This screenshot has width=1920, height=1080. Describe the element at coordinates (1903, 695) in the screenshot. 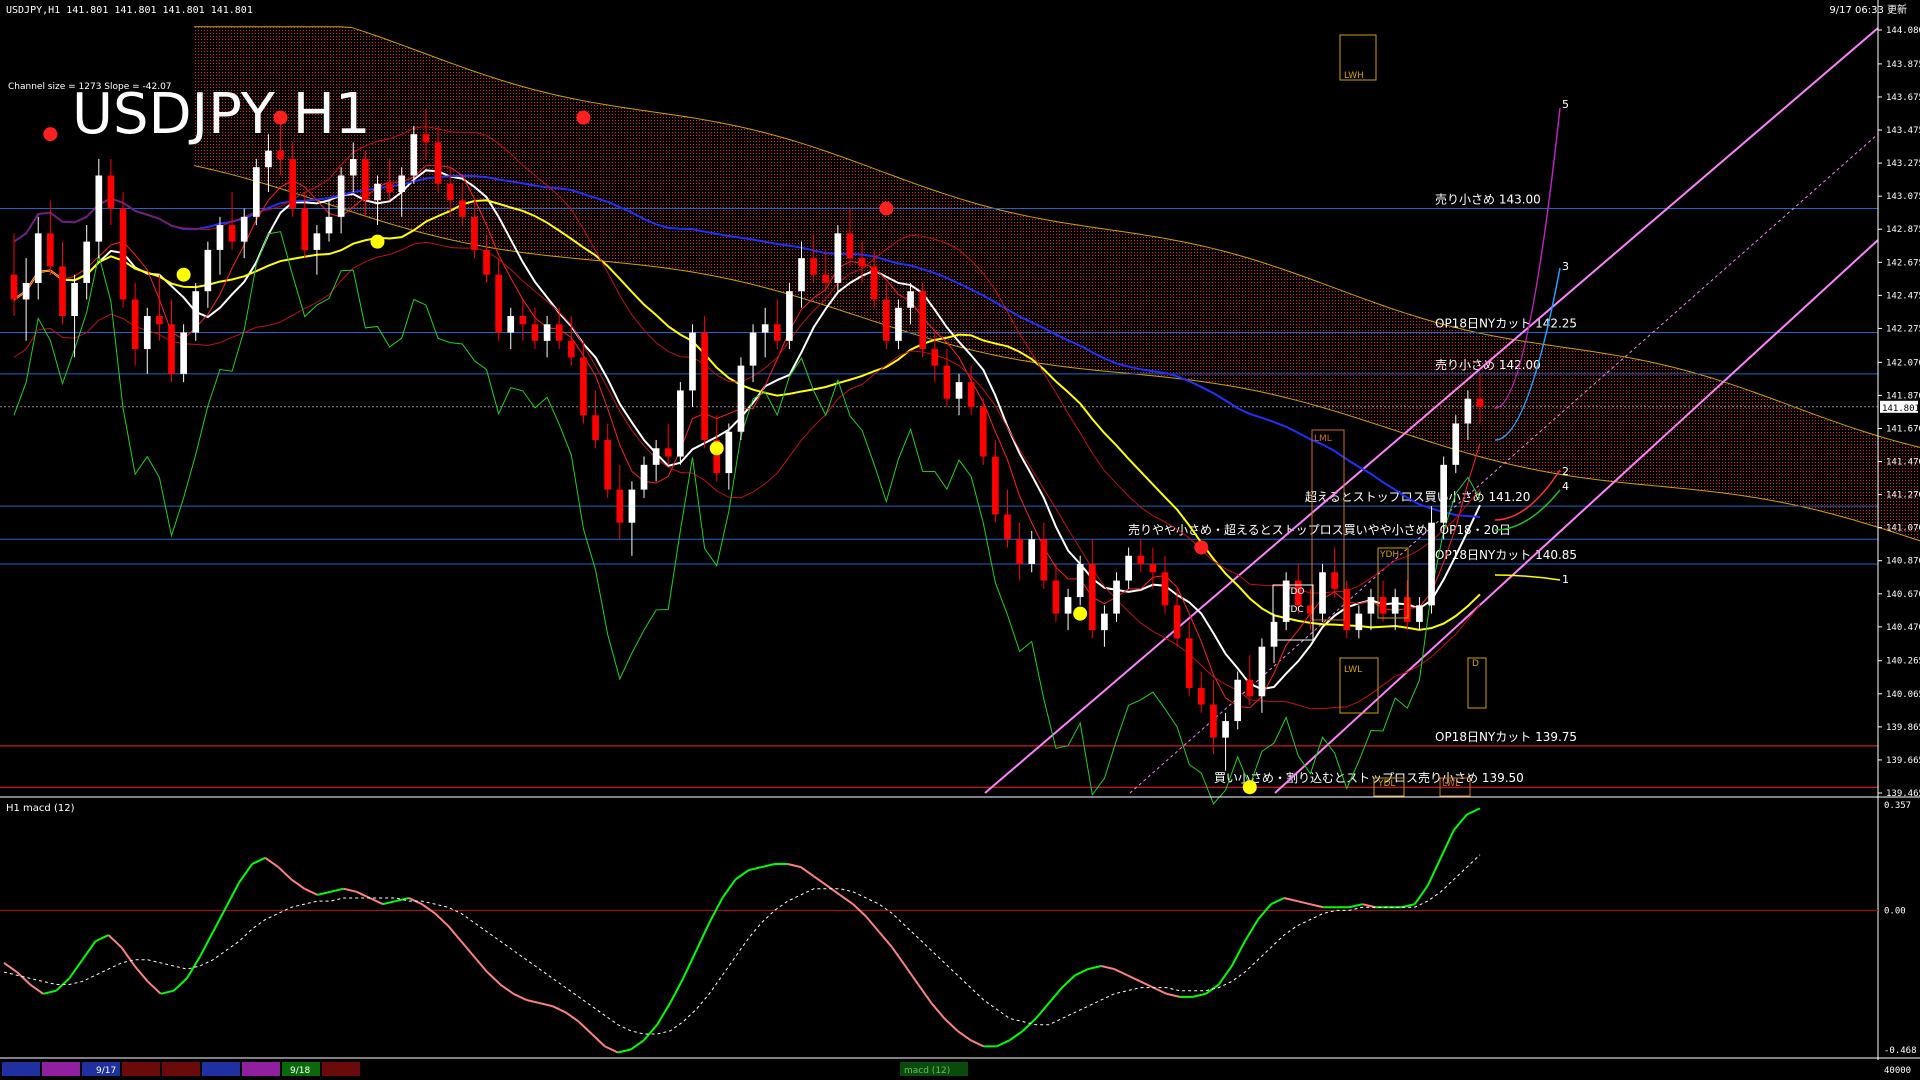

I see `price-tick-label: 140.065` at that location.